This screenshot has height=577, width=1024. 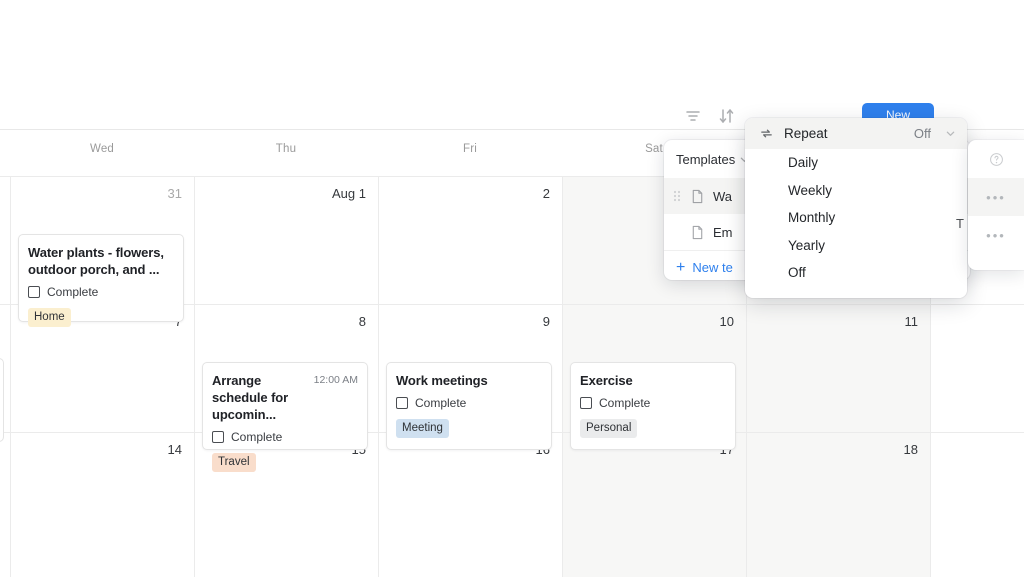 What do you see at coordinates (442, 380) in the screenshot?
I see `event-title: Work meetings` at bounding box center [442, 380].